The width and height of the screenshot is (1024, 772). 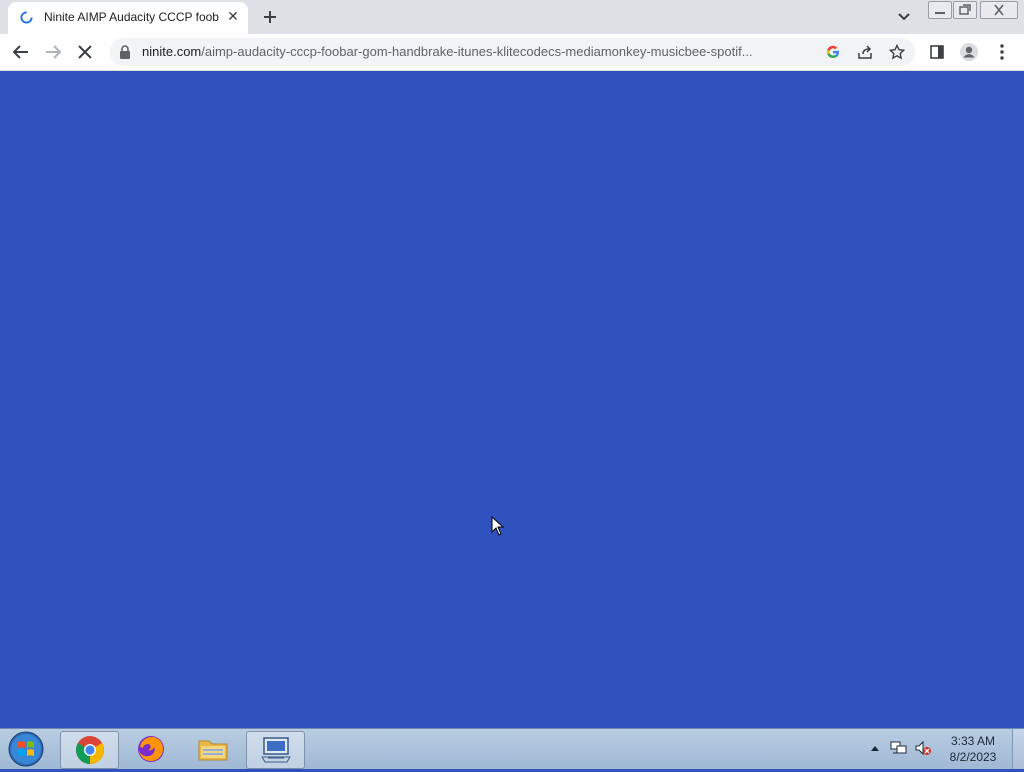 I want to click on mouse-cursor-icon, so click(x=498, y=526).